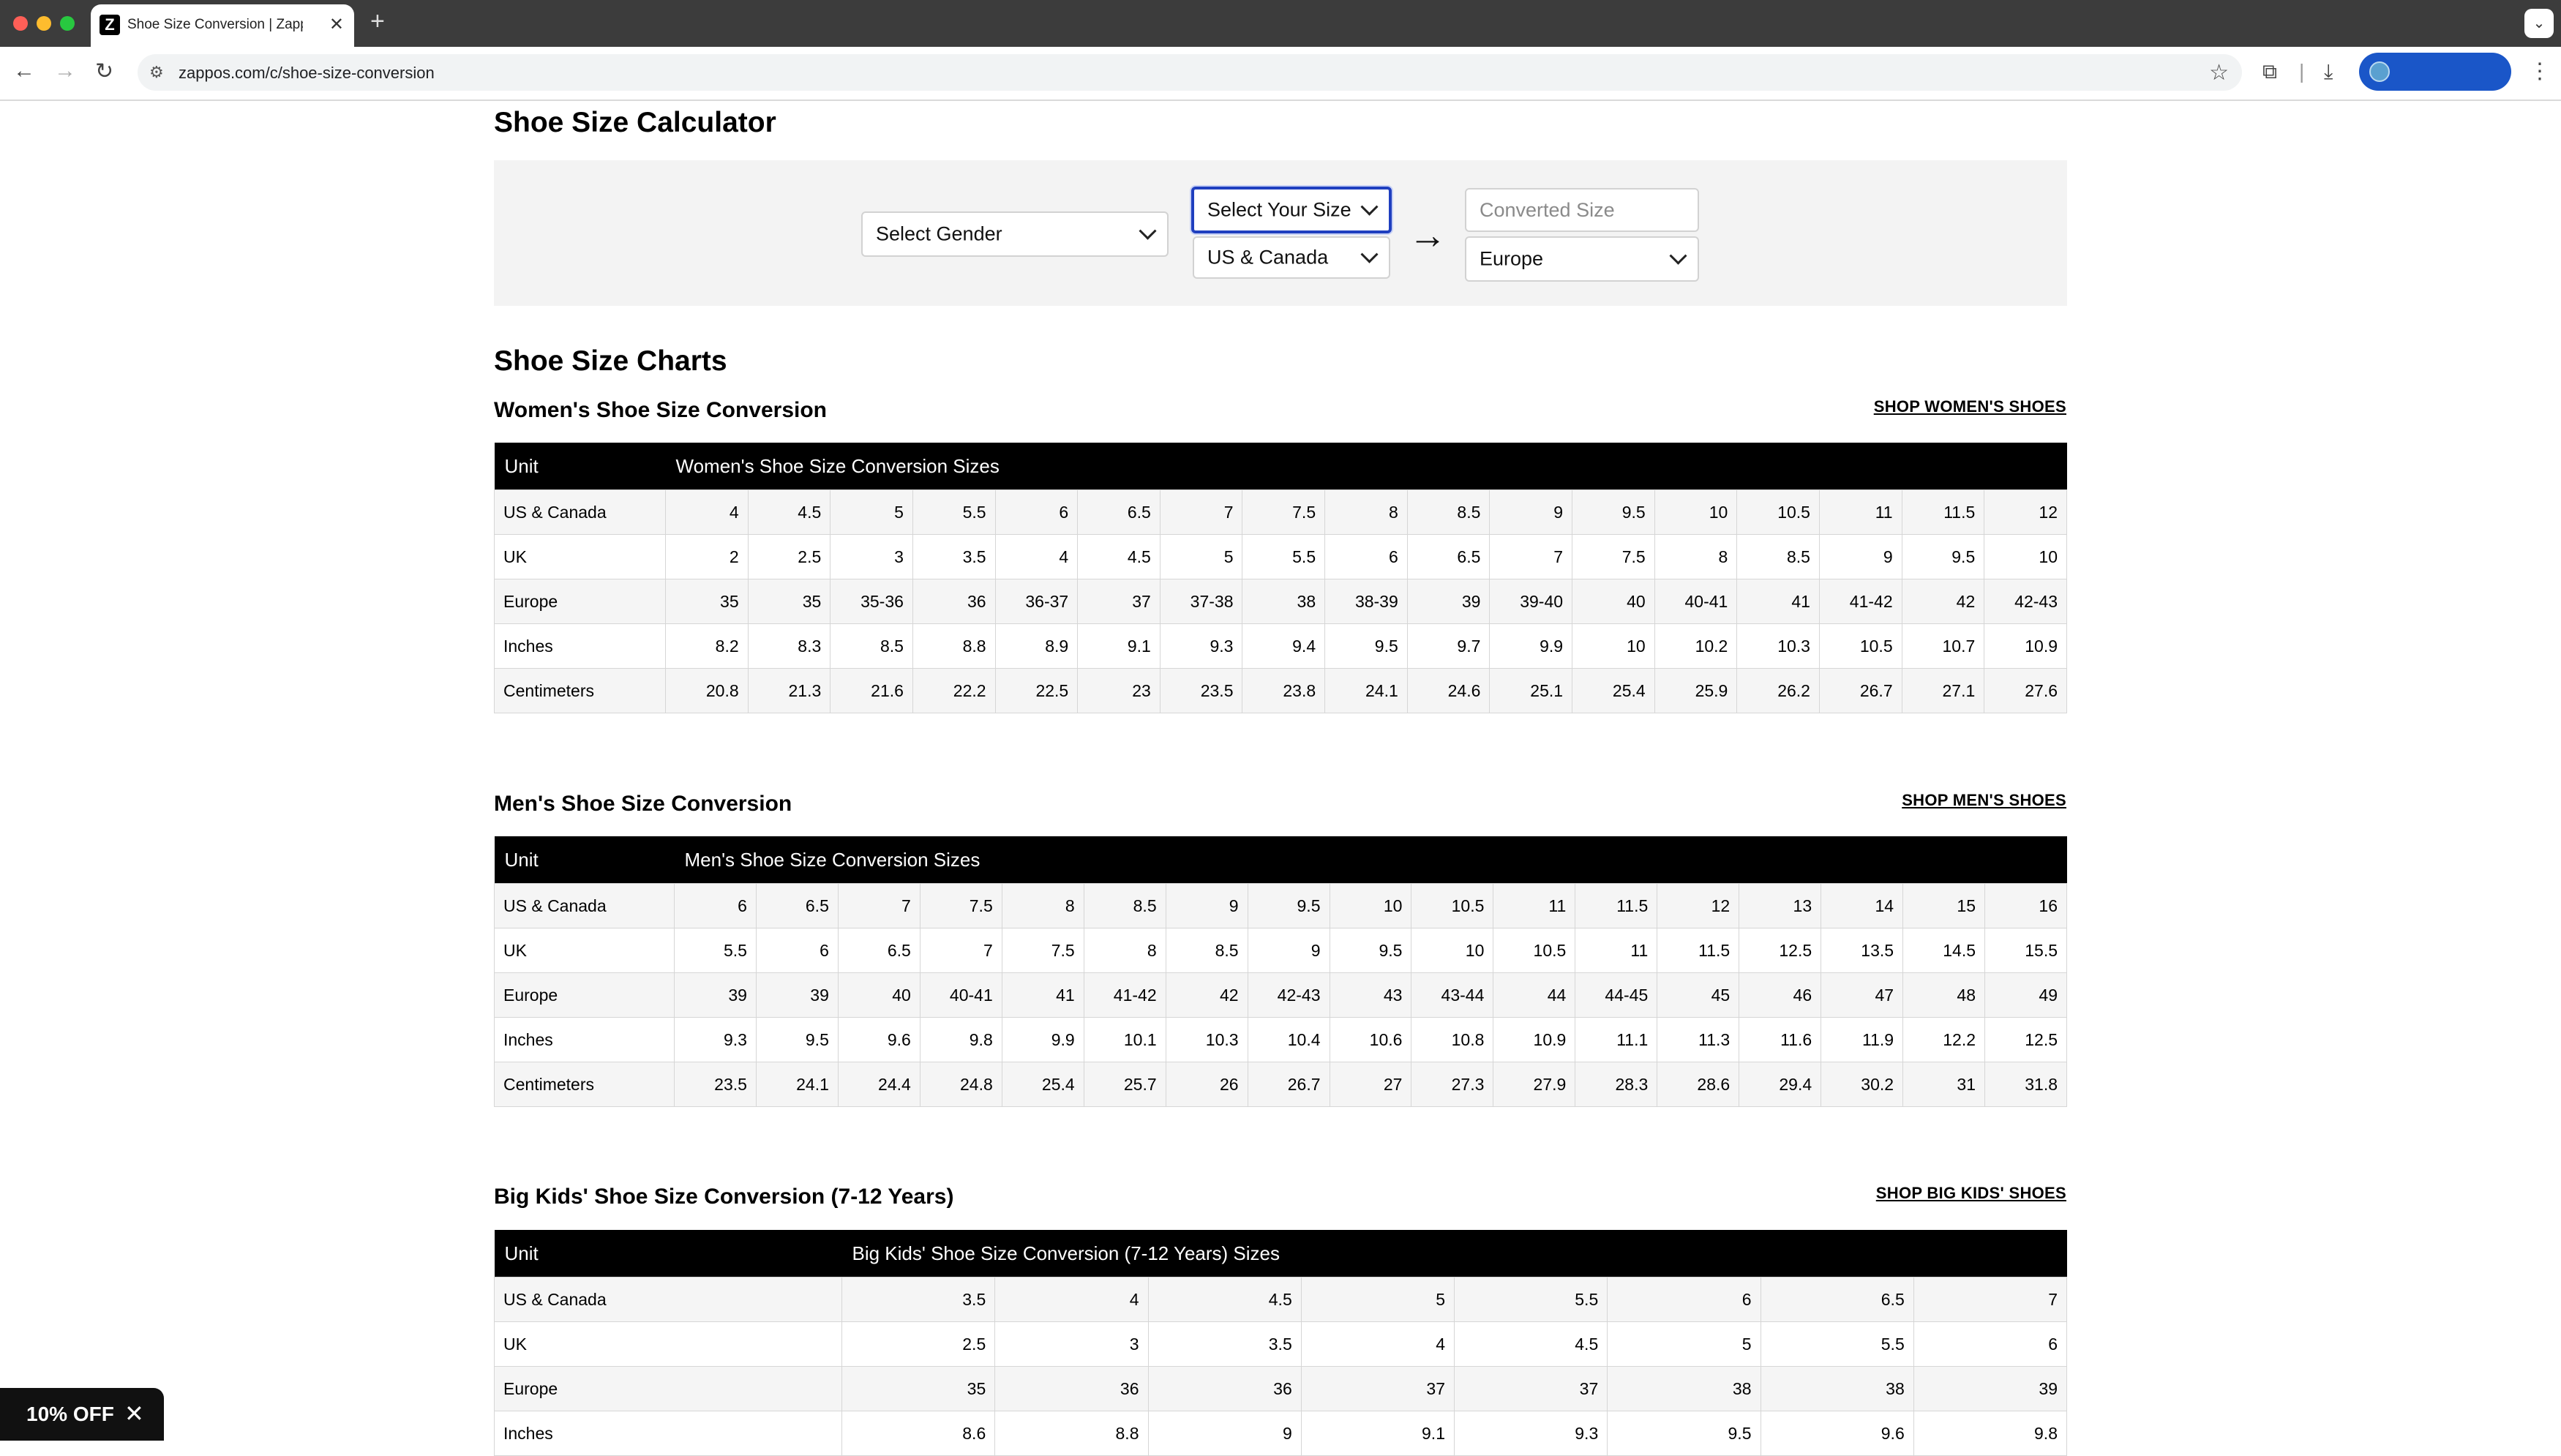  I want to click on unit-column-header: Unit, so click(580, 466).